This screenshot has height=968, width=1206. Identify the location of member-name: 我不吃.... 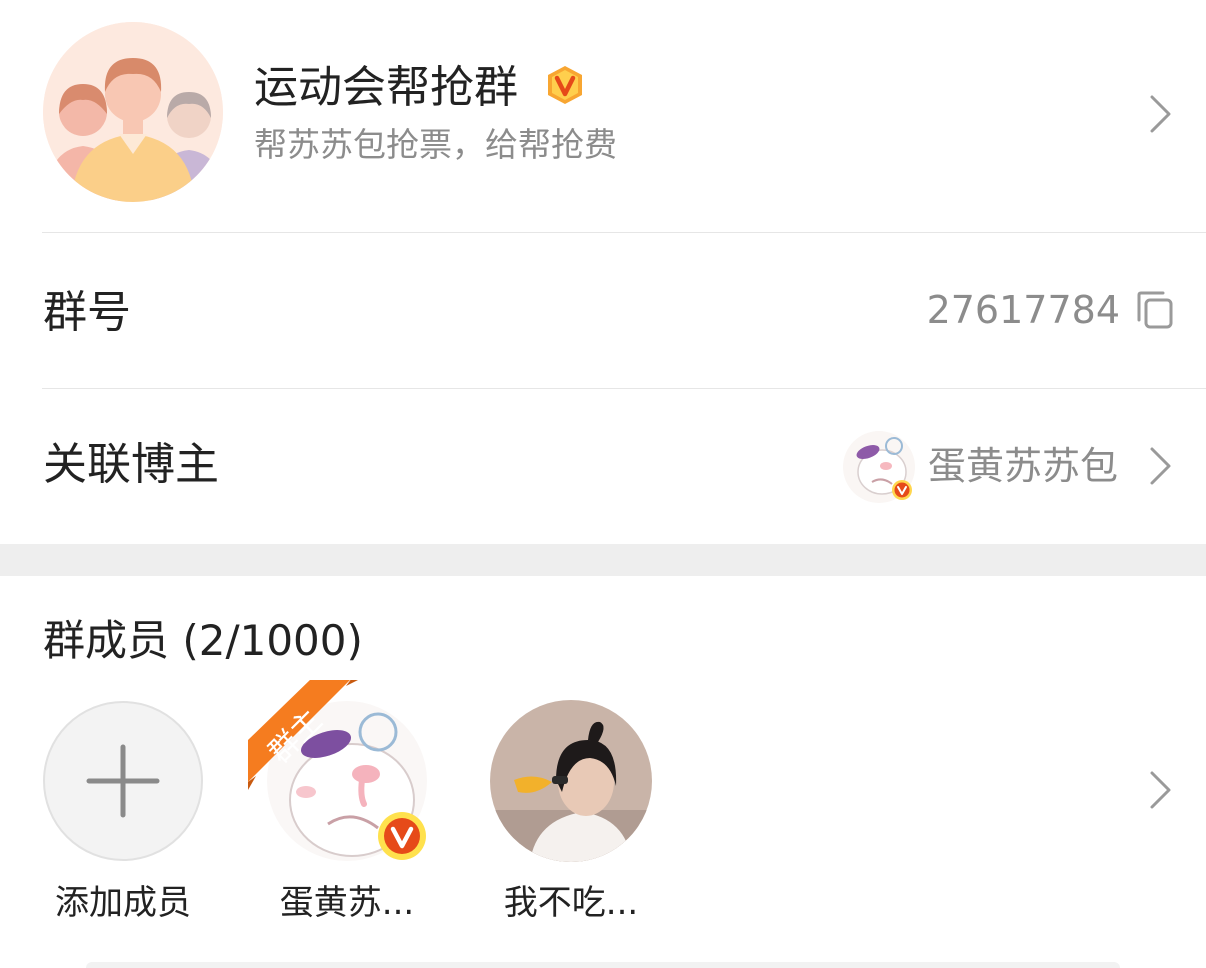
(571, 903).